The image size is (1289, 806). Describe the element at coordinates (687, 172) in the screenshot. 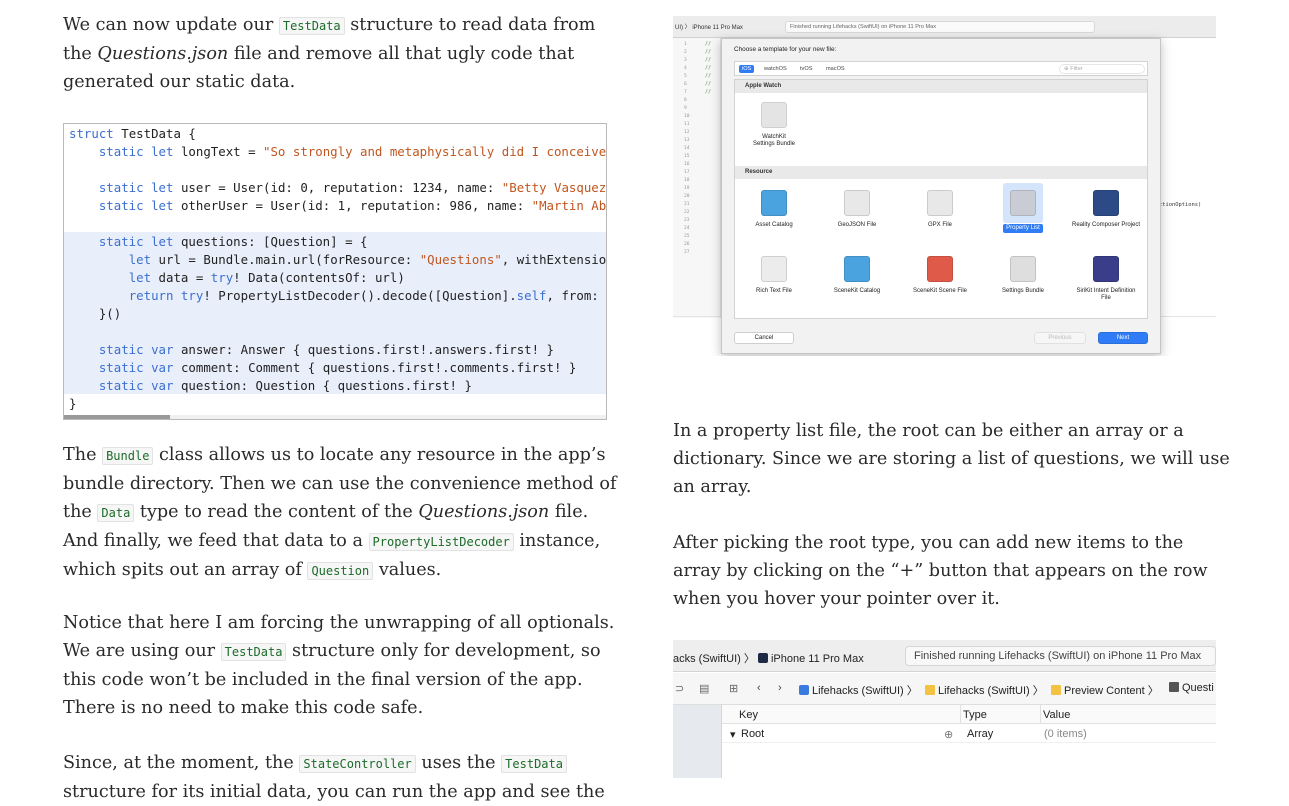

I see `line-number: 17` at that location.